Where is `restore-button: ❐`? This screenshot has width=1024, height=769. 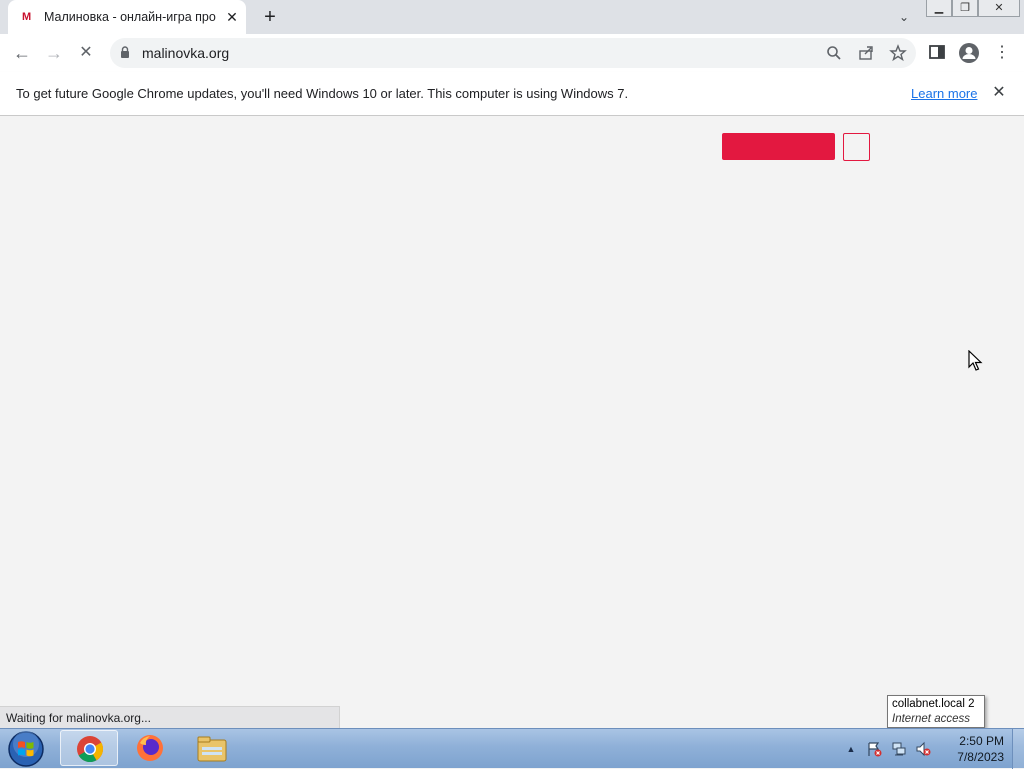
restore-button: ❐ is located at coordinates (965, 8).